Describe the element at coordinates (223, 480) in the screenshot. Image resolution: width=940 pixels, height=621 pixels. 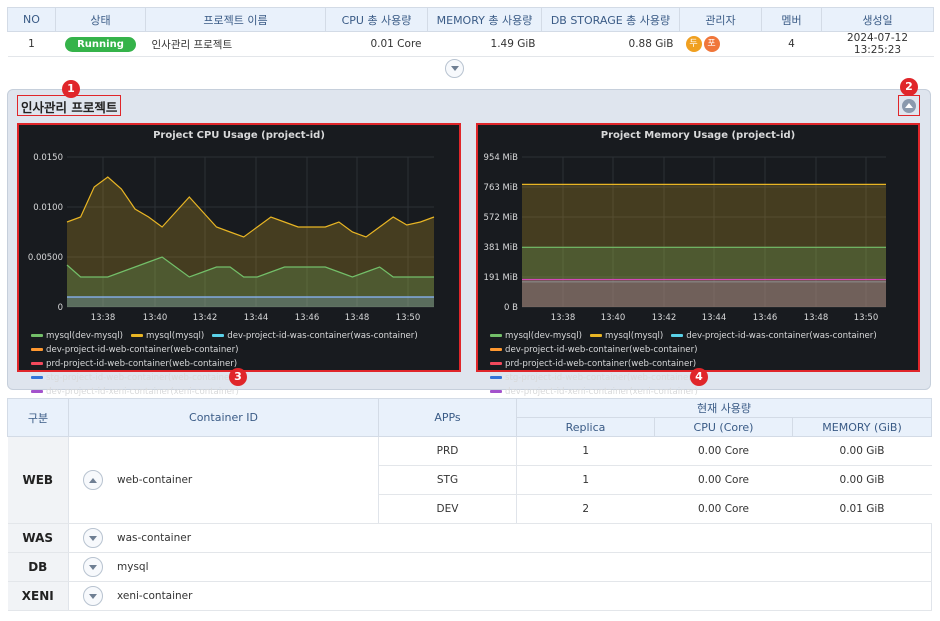
I see `container-web: web-container` at that location.